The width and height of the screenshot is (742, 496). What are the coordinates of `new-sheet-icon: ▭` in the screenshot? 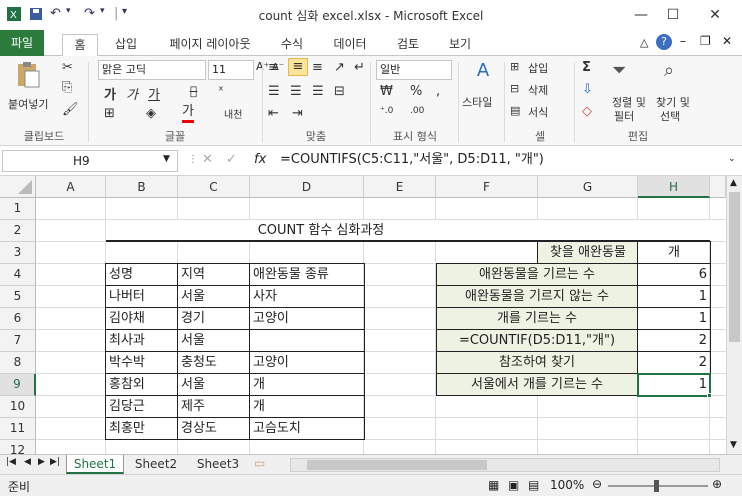 It's located at (259, 463).